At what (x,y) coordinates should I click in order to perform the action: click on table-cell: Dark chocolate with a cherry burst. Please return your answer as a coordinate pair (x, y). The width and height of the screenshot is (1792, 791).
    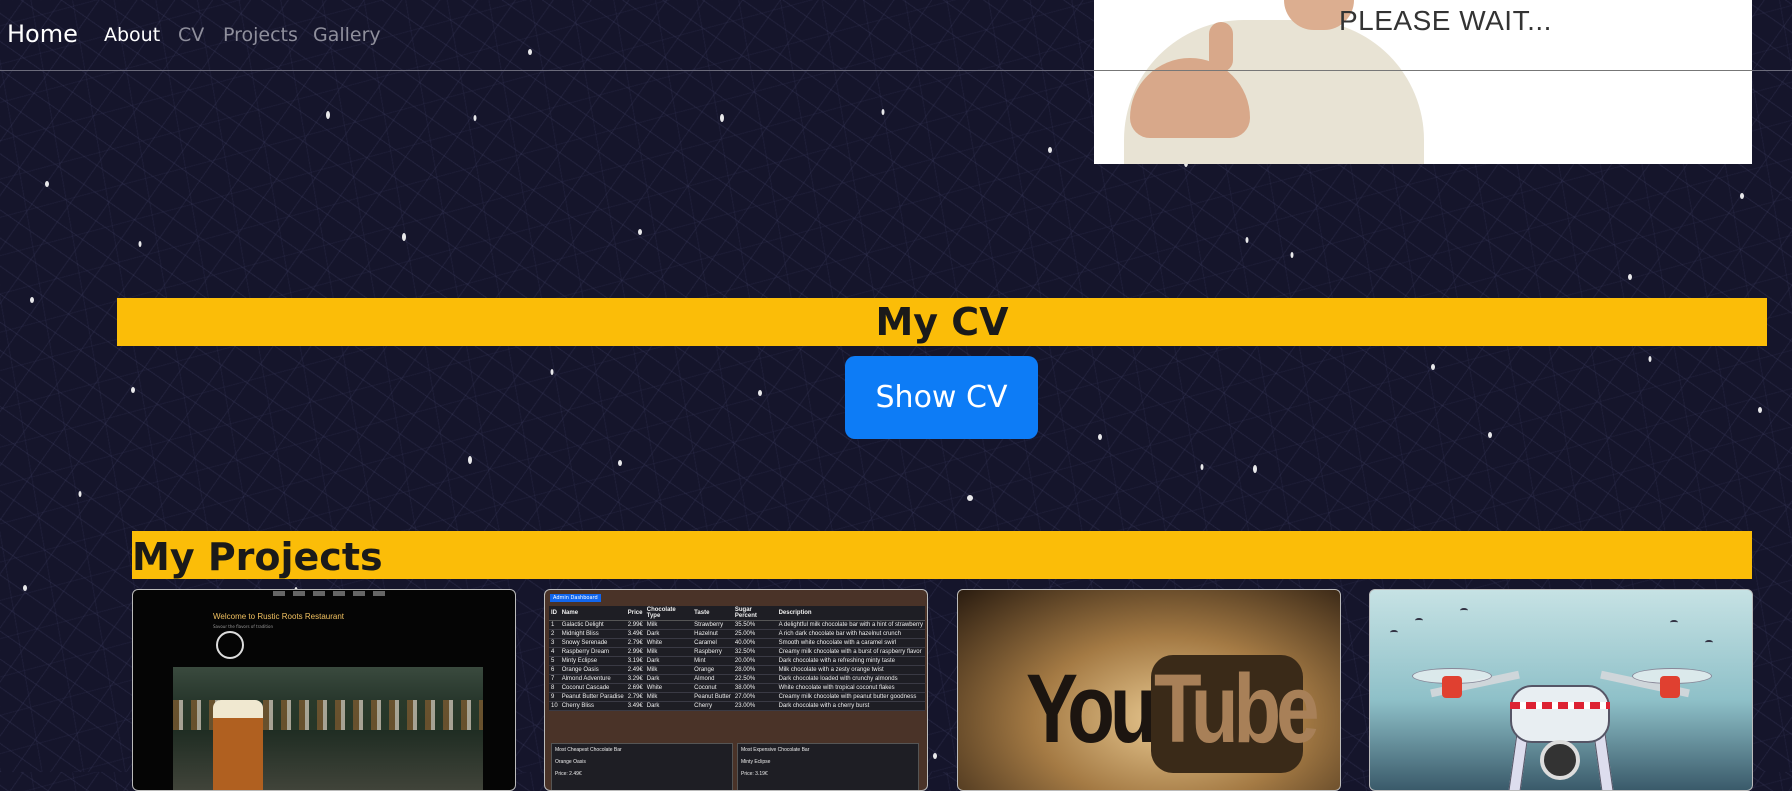
    Looking at the image, I should click on (850, 706).